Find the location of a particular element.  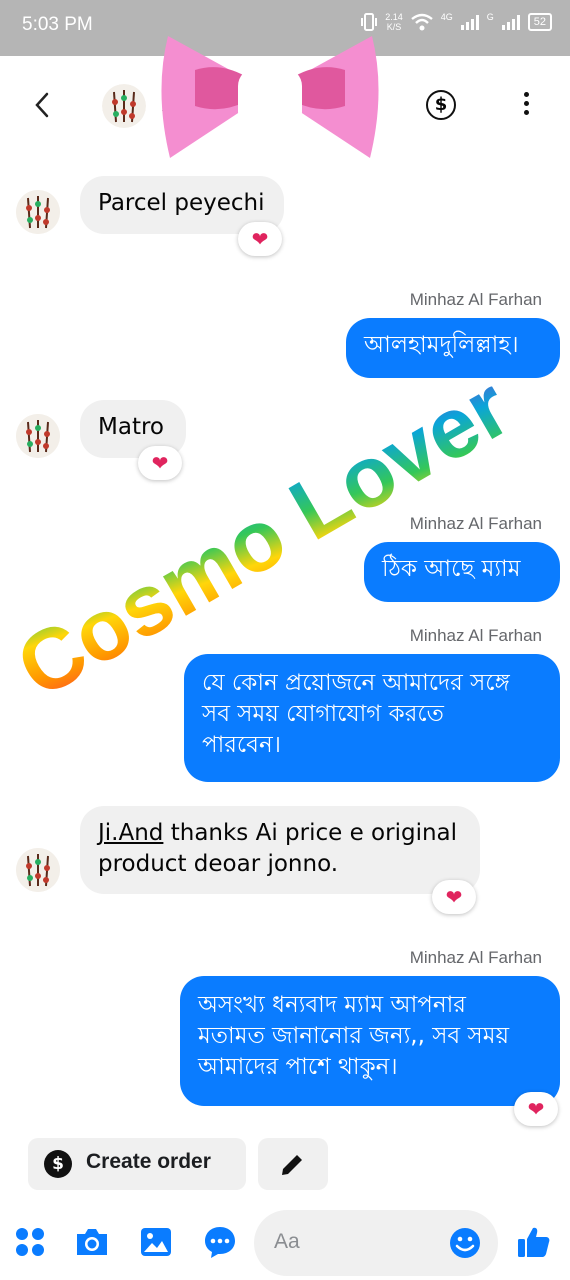

bow-sticker is located at coordinates (270, 97).